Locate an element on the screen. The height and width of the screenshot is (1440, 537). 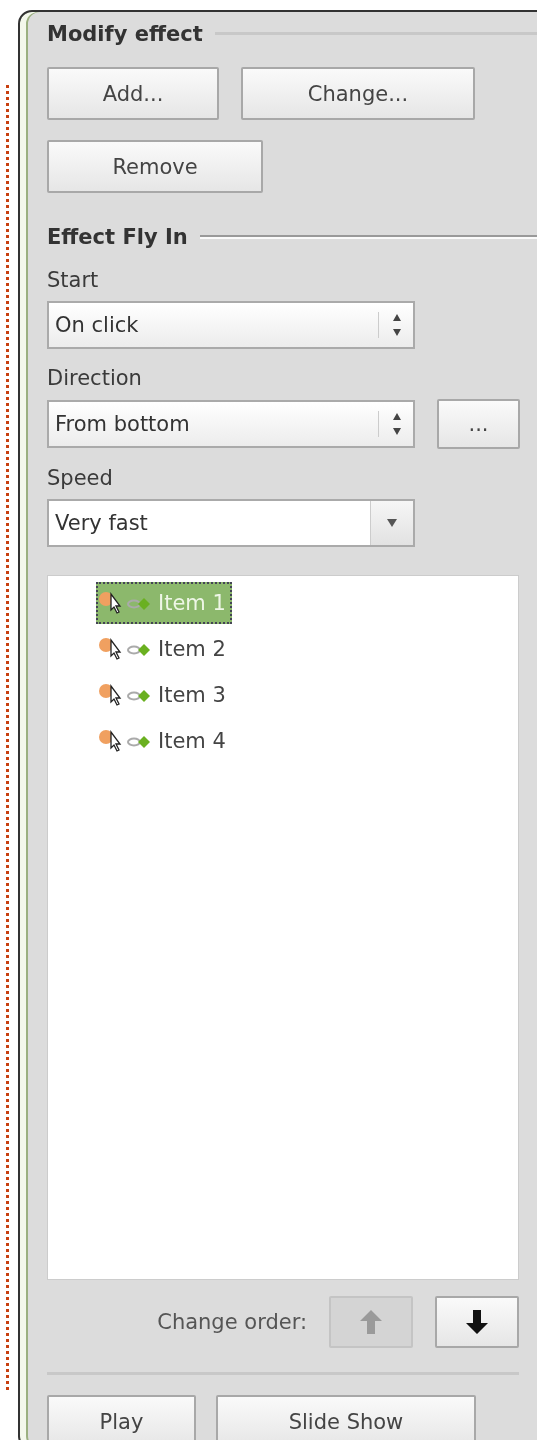
move-down-button is located at coordinates (477, 1322).